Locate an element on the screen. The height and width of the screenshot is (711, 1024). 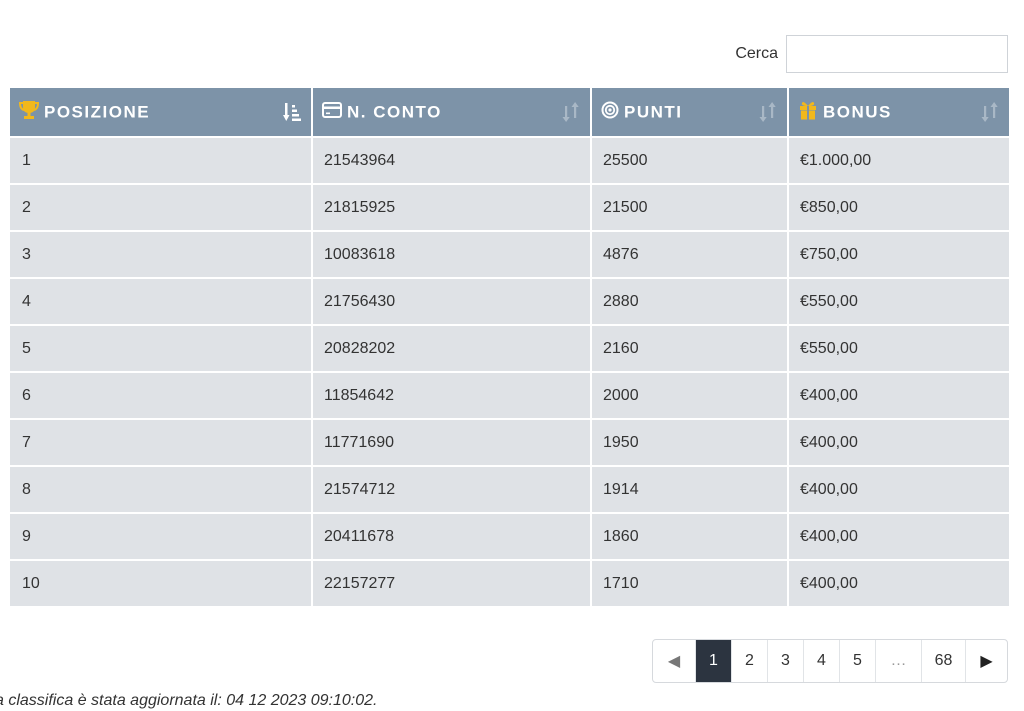
column-header-bonus: BONUS is located at coordinates (899, 112).